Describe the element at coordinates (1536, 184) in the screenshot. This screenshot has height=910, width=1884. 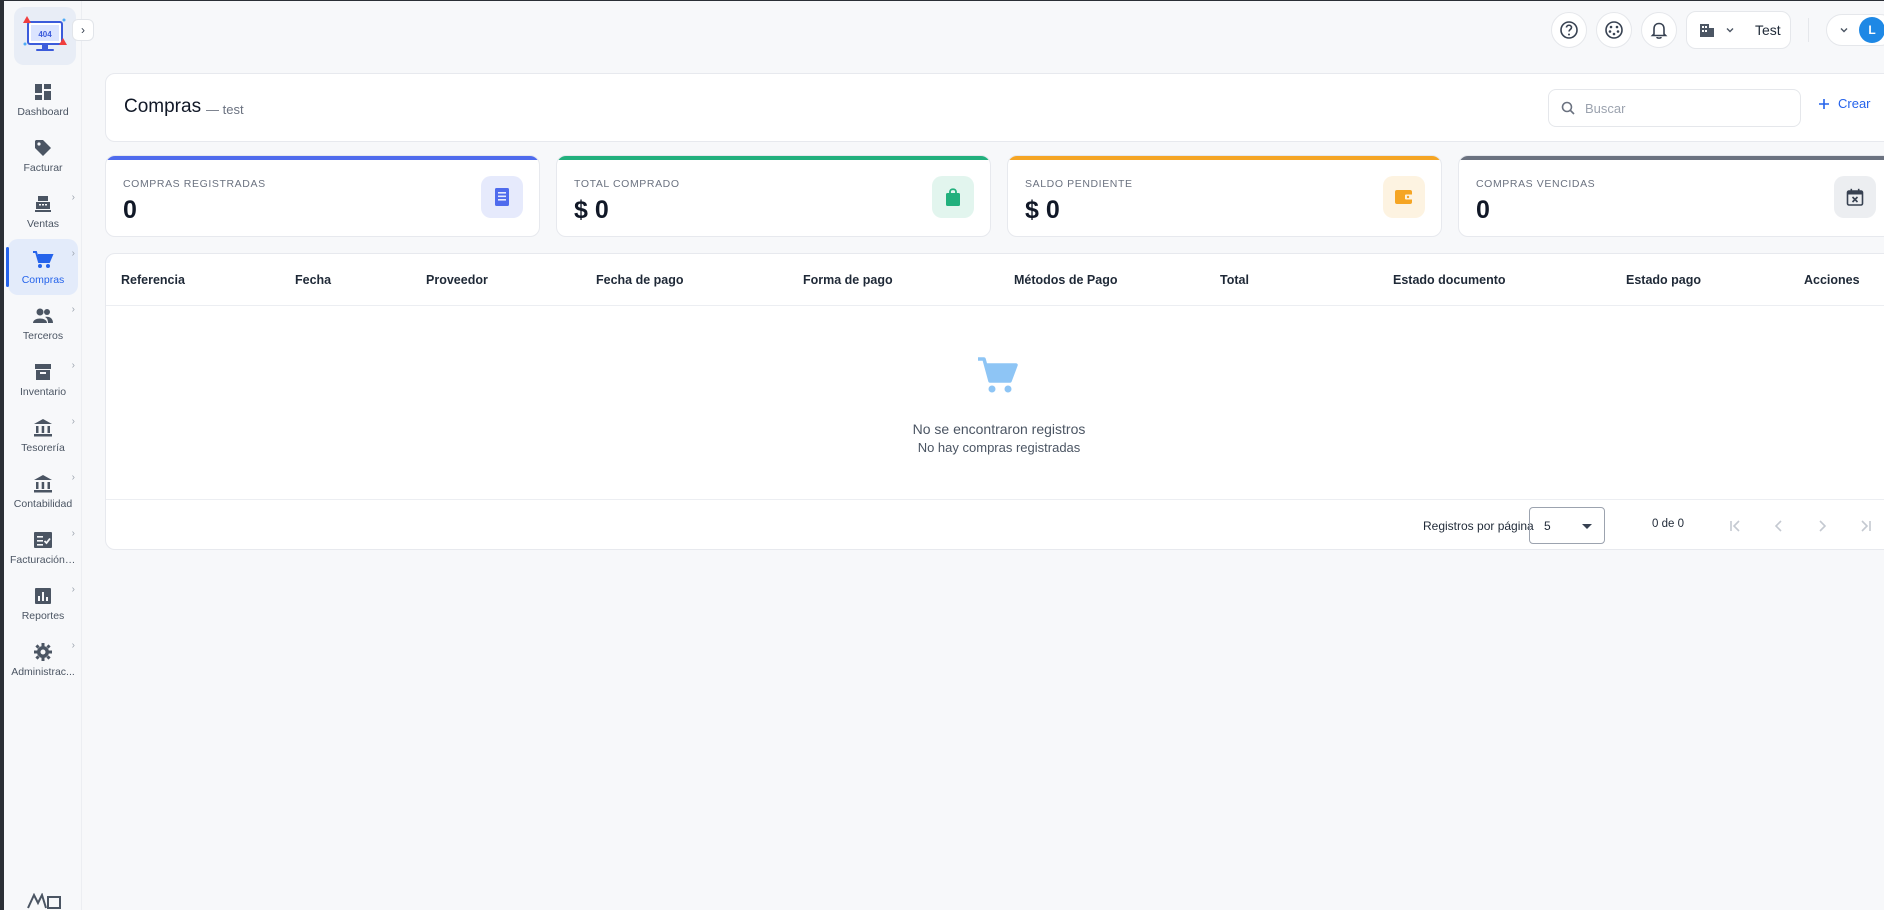
I see `stat-label: COMPRAS VENCIDAS` at that location.